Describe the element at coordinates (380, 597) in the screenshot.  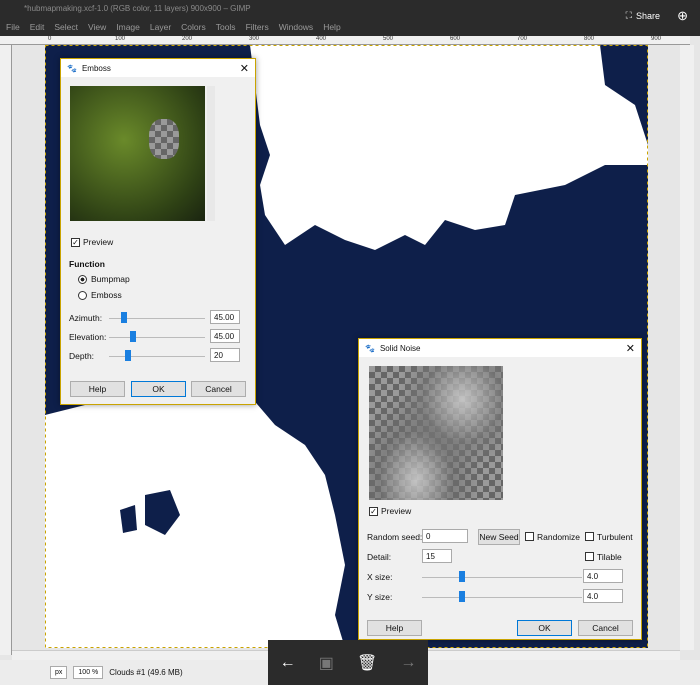
I see `y-size-label: Y size:` at that location.